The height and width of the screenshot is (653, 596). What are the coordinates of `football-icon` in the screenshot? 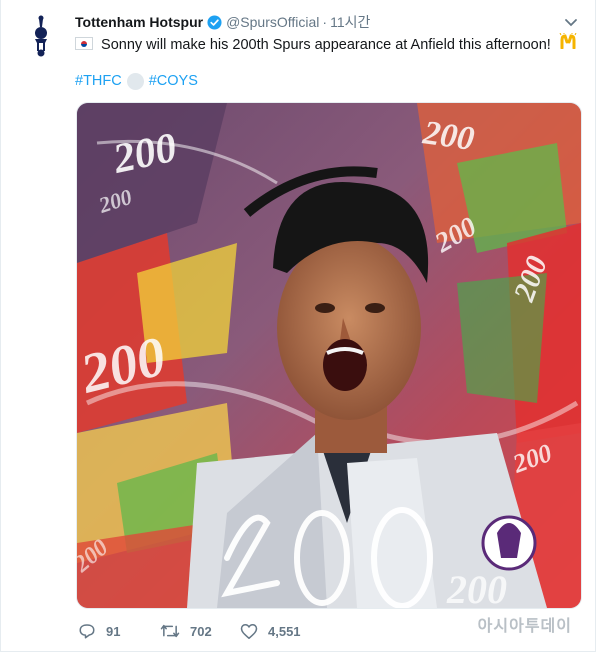 It's located at (135, 81).